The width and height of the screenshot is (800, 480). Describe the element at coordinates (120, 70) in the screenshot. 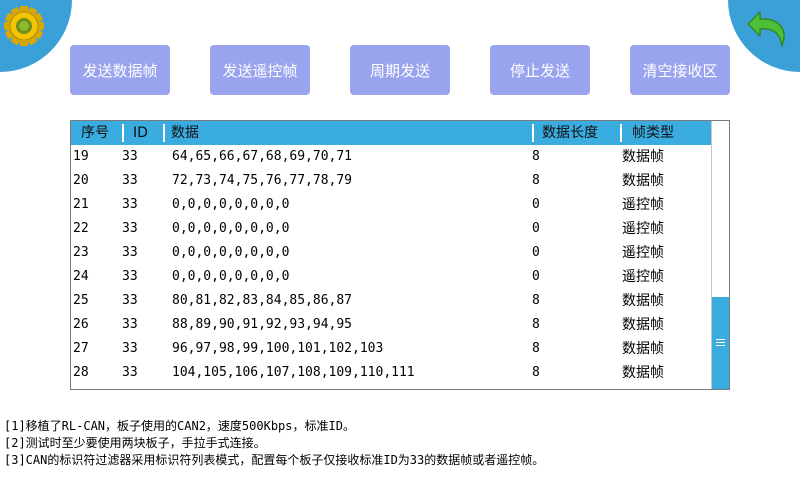

I see `send-data-frame-button: 发送数据帧` at that location.